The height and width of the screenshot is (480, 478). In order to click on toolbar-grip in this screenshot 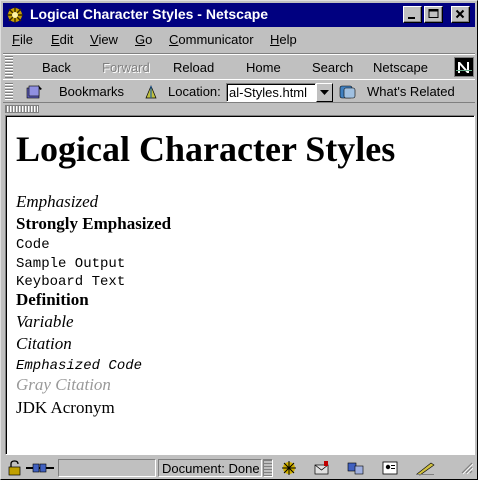, I will do `click(9, 67)`.